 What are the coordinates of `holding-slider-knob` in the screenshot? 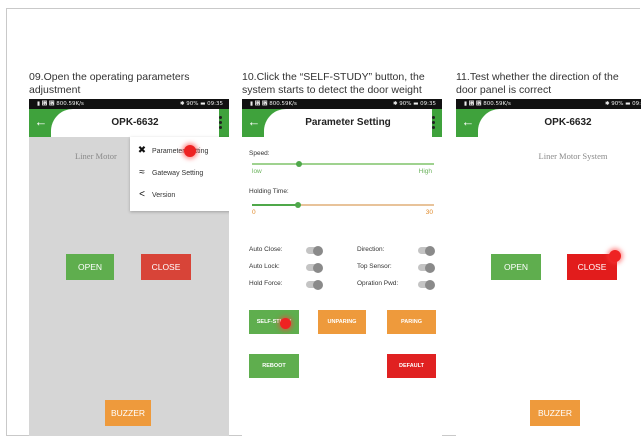 It's located at (298, 205).